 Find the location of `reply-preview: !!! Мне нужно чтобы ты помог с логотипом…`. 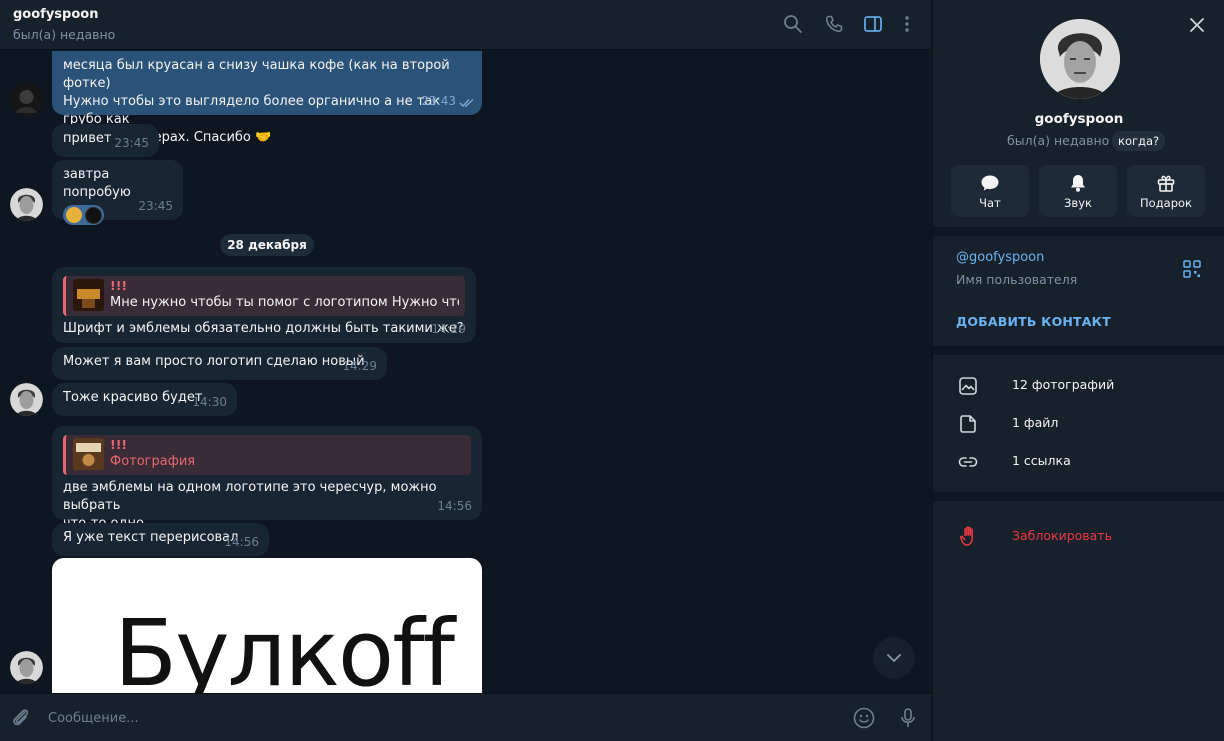

reply-preview: !!! Мне нужно чтобы ты помог с логотипом… is located at coordinates (264, 296).